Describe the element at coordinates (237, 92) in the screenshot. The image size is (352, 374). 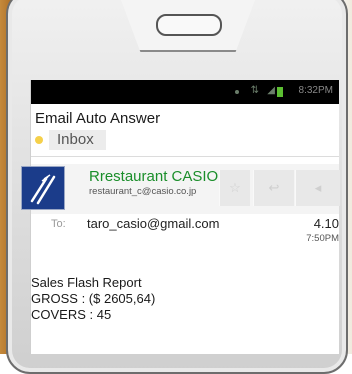
I see `notification-icon` at that location.